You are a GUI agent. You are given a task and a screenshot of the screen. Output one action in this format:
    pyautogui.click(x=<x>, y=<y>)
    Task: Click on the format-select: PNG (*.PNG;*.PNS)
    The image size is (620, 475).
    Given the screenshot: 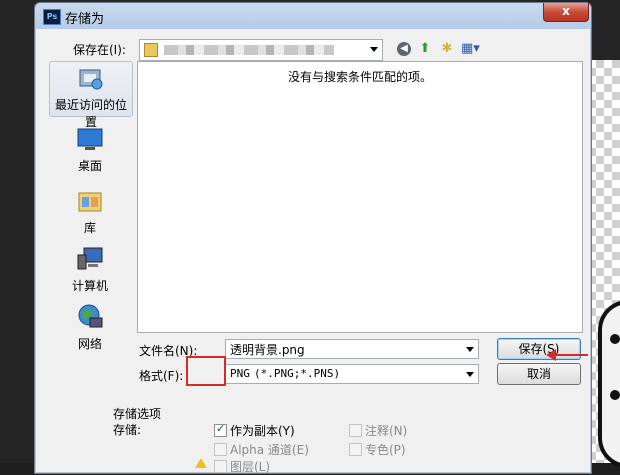 What is the action you would take?
    pyautogui.click(x=352, y=374)
    